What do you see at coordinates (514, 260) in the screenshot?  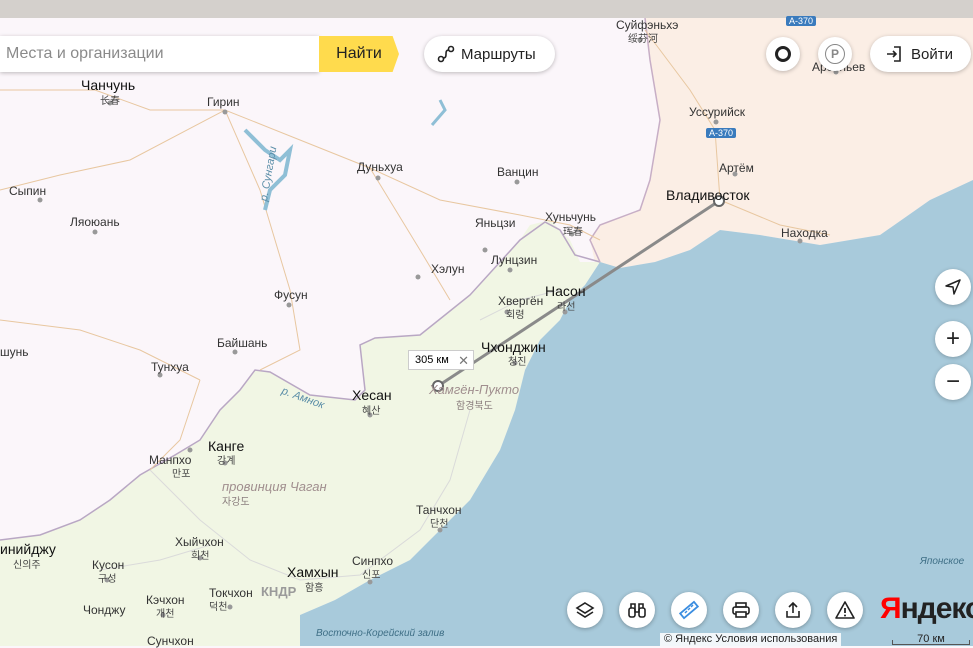 I see `city-label: Лунцзин` at bounding box center [514, 260].